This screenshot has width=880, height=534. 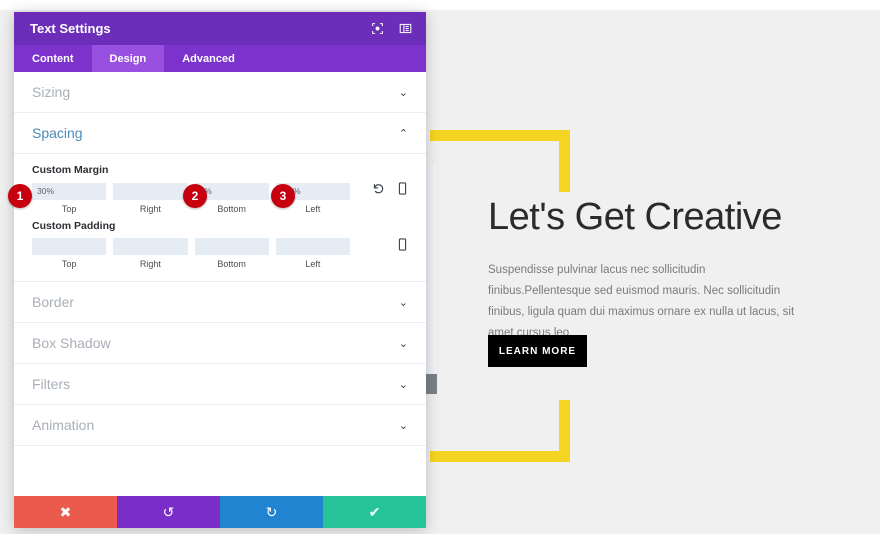 I want to click on annotation-marker-2: 2, so click(x=195, y=196).